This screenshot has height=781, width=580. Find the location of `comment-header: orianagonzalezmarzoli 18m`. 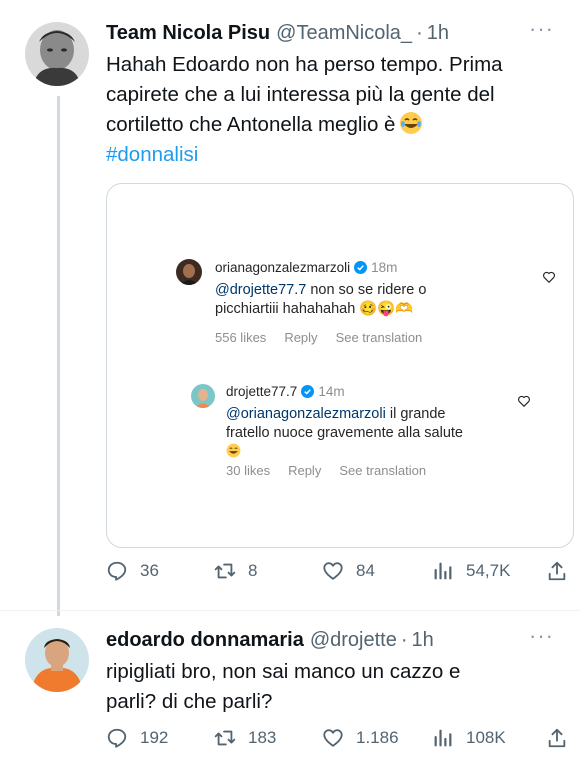

comment-header: orianagonzalezmarzoli 18m is located at coordinates (306, 267).